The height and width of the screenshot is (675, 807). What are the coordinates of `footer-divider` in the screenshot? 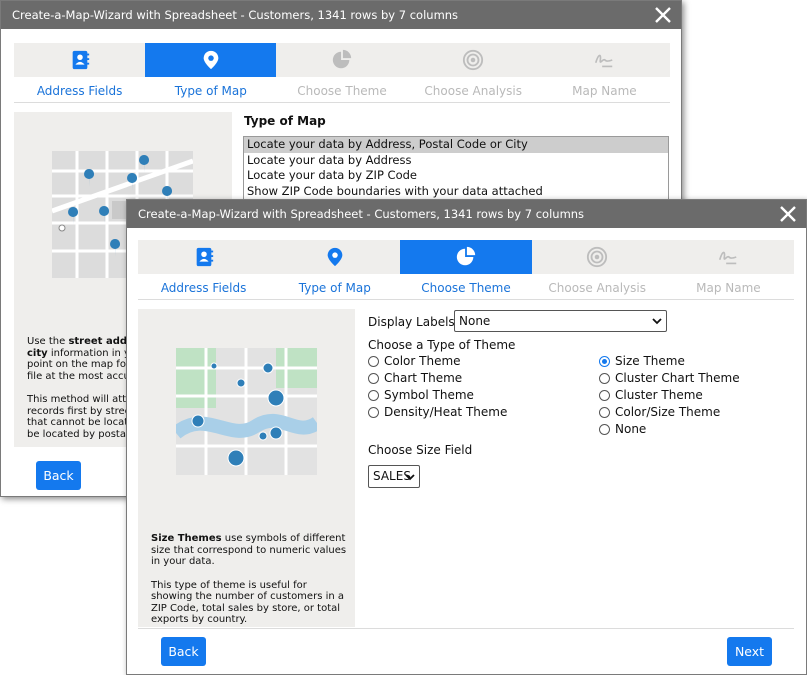 It's located at (466, 628).